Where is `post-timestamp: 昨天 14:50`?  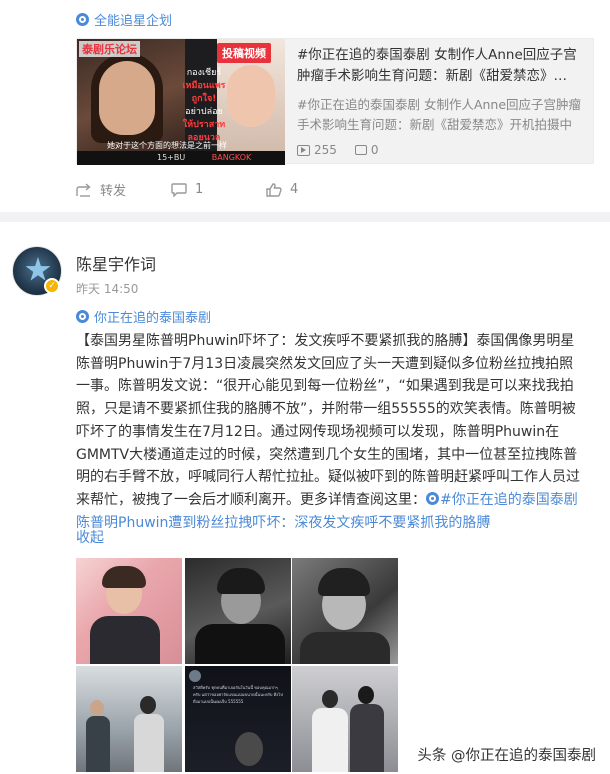 post-timestamp: 昨天 14:50 is located at coordinates (107, 289).